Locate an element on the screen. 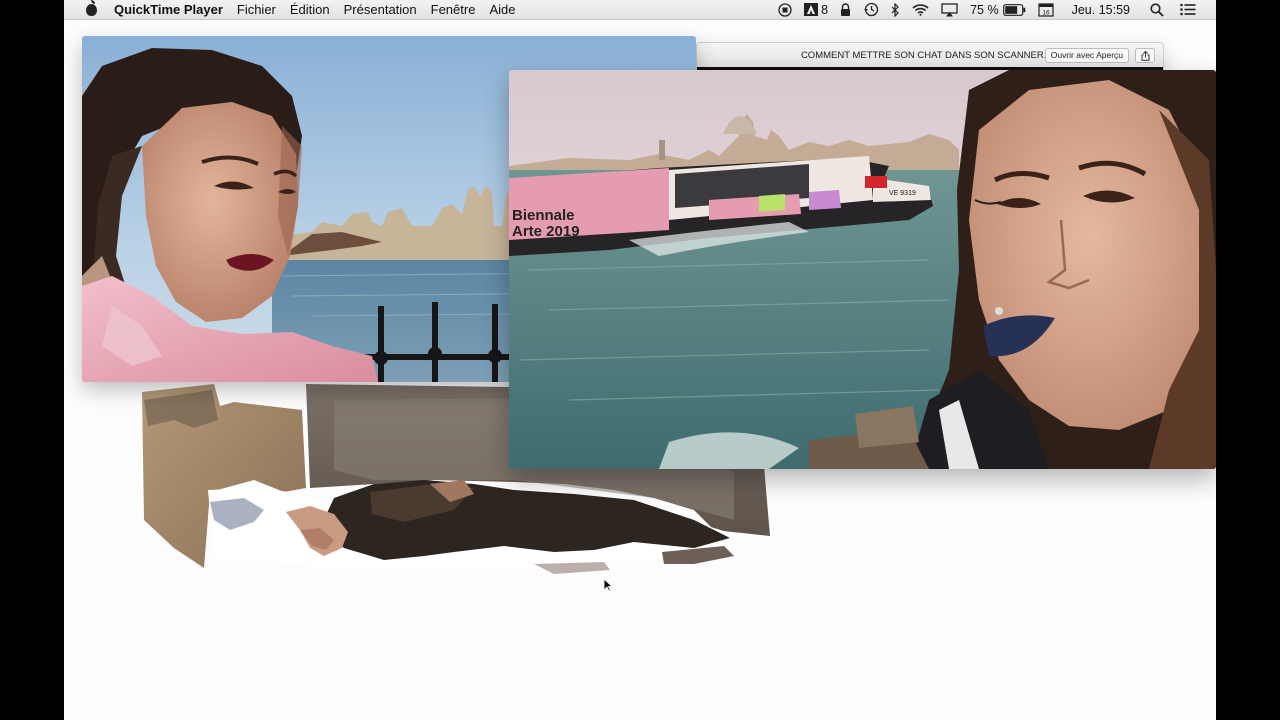  battery-percent: 75 % is located at coordinates (984, 9).